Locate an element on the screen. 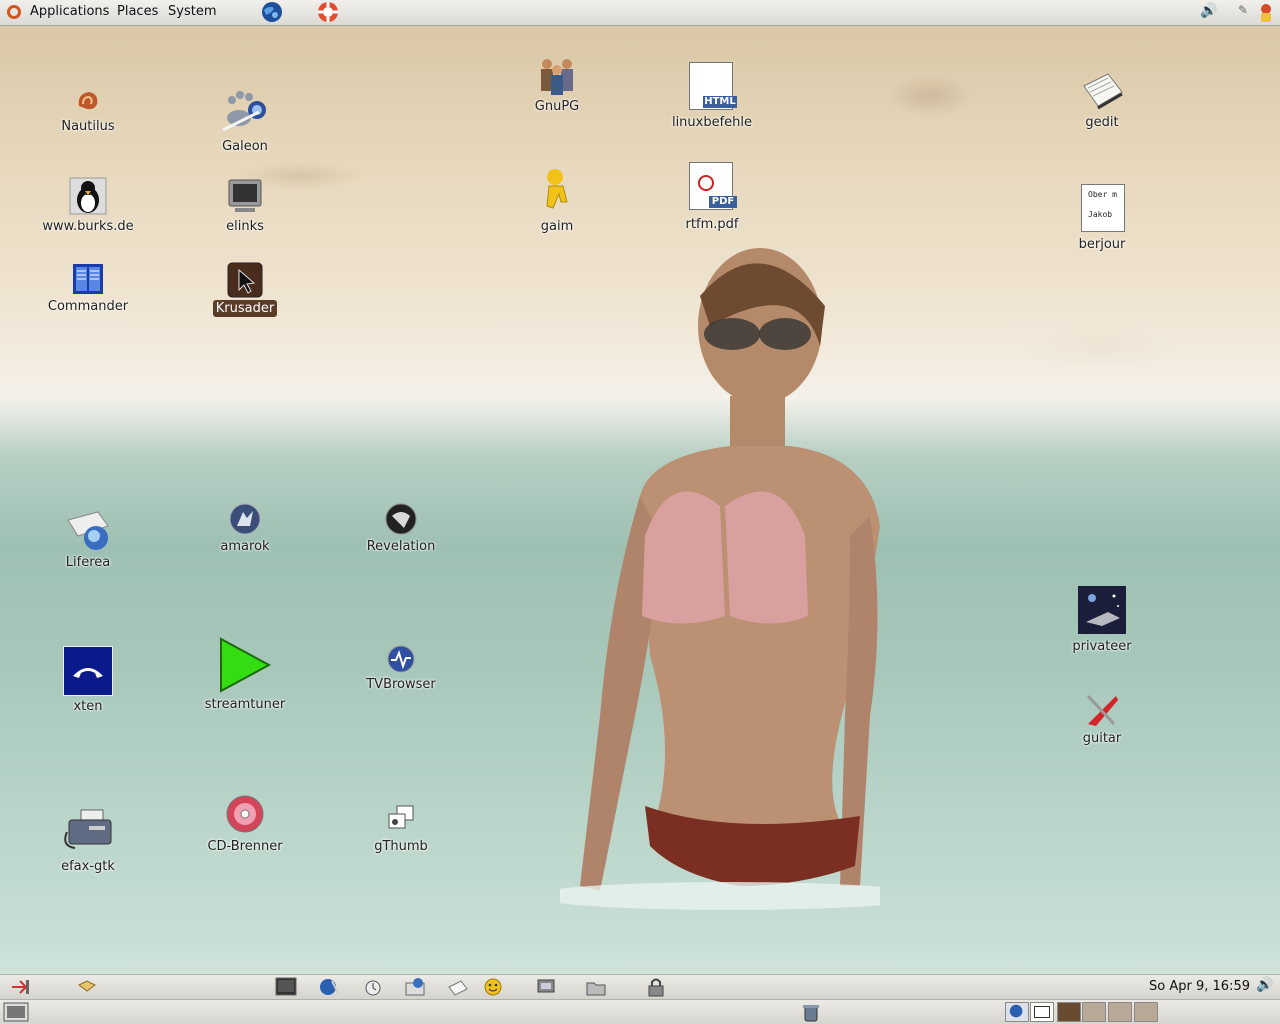 Image resolution: width=1280 pixels, height=1024 pixels. bottom-panel-launchers: So Apr 9, 16:59 🔊 is located at coordinates (640, 986).